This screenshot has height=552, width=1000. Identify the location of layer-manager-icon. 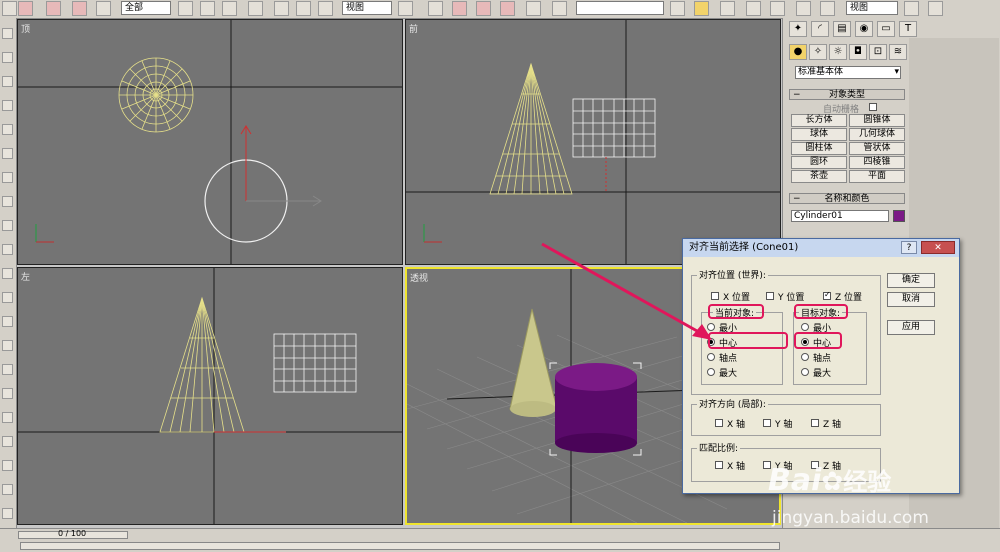
(727, 8).